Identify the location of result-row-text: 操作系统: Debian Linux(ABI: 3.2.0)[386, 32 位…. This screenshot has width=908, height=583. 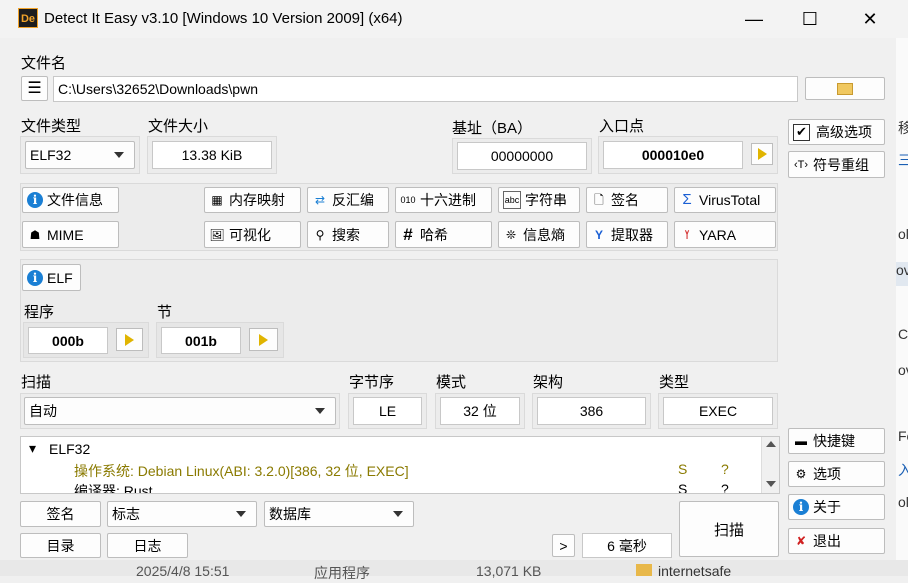
(241, 471).